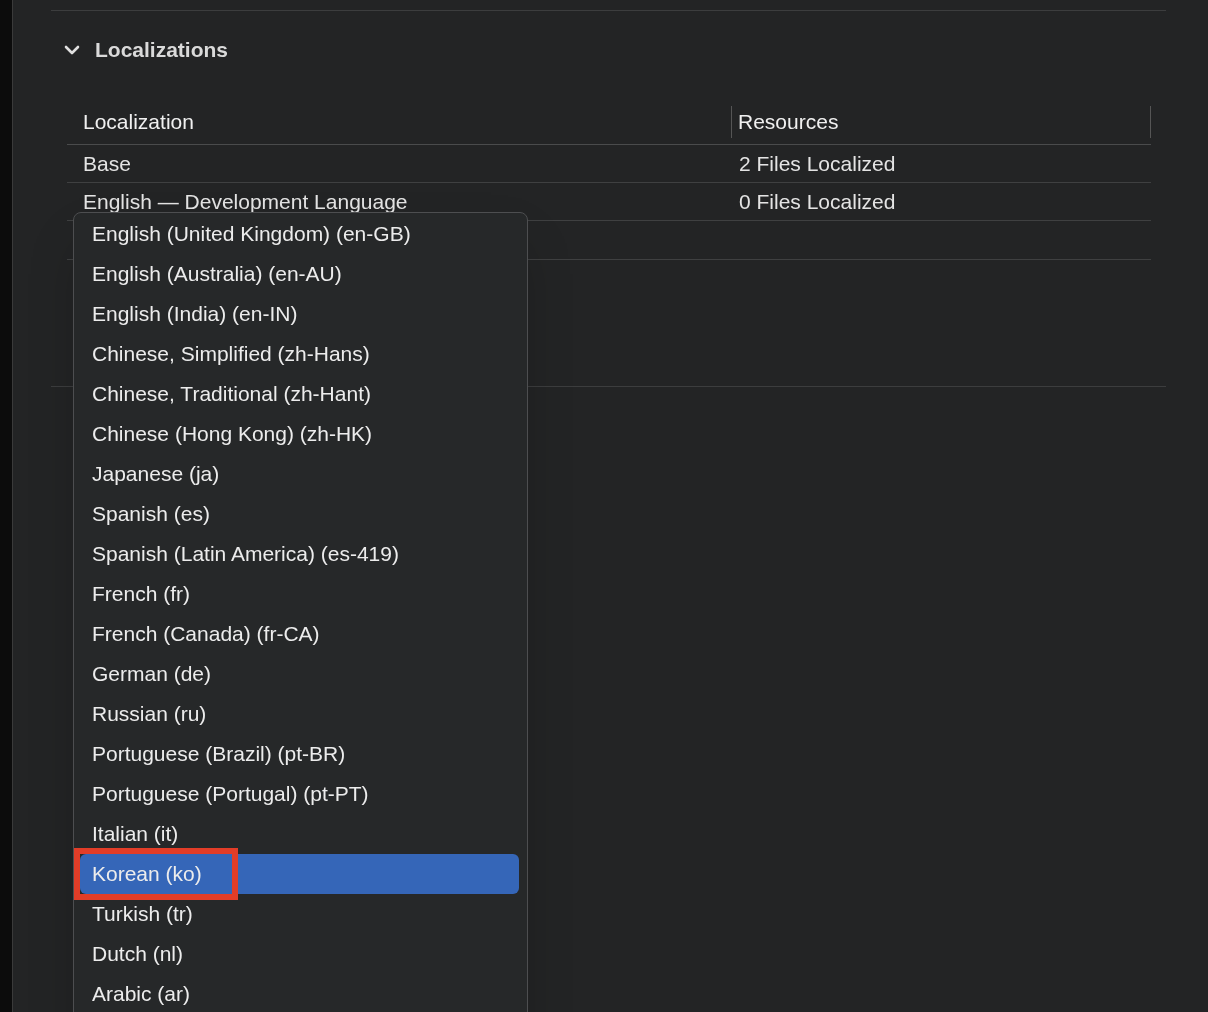  What do you see at coordinates (300, 554) in the screenshot?
I see `menu-item: Spanish (Latin America) (es-419)` at bounding box center [300, 554].